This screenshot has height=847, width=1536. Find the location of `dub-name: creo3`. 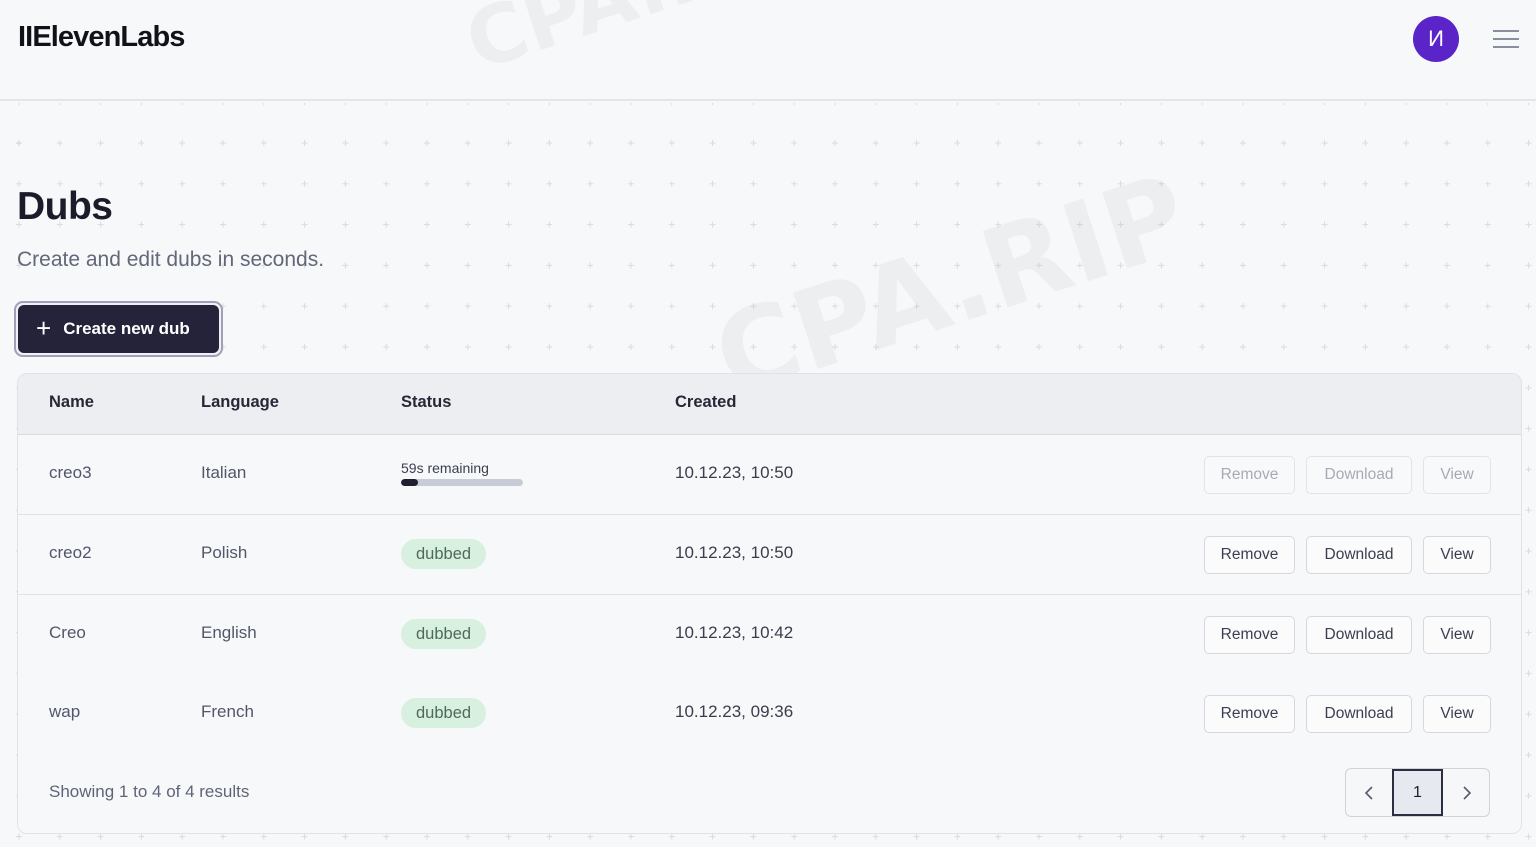

dub-name: creo3 is located at coordinates (70, 472).